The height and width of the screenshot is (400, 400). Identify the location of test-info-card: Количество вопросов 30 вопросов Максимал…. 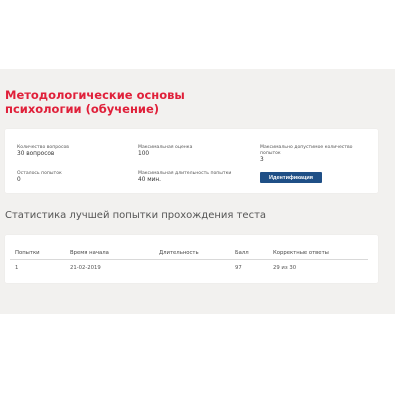
(191, 161).